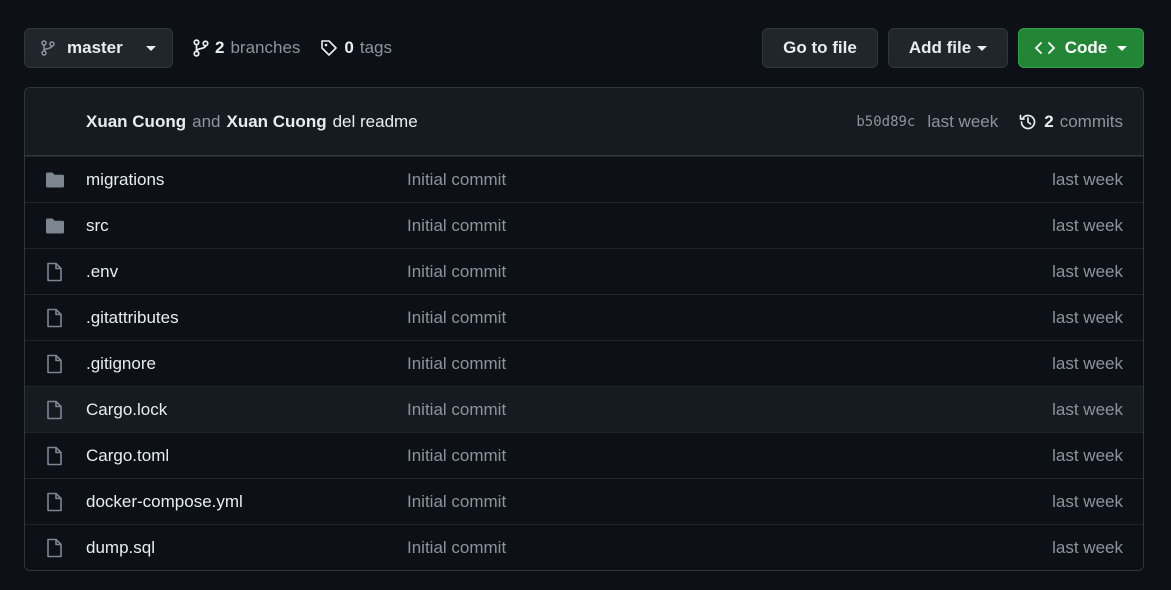 The image size is (1171, 590). Describe the element at coordinates (265, 47) in the screenshot. I see `branches-label: branches` at that location.